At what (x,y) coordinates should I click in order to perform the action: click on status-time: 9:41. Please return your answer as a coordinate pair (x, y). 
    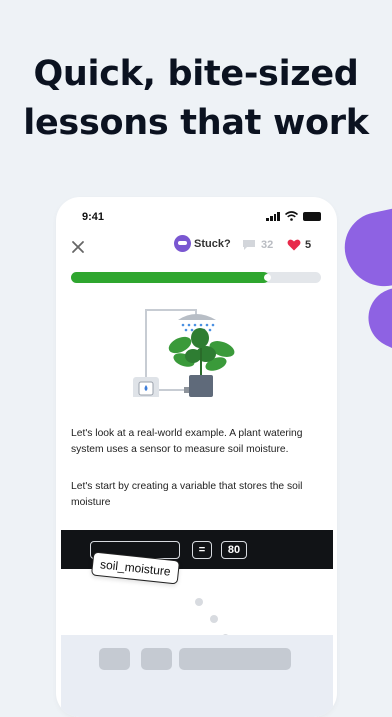
    Looking at the image, I should click on (93, 217).